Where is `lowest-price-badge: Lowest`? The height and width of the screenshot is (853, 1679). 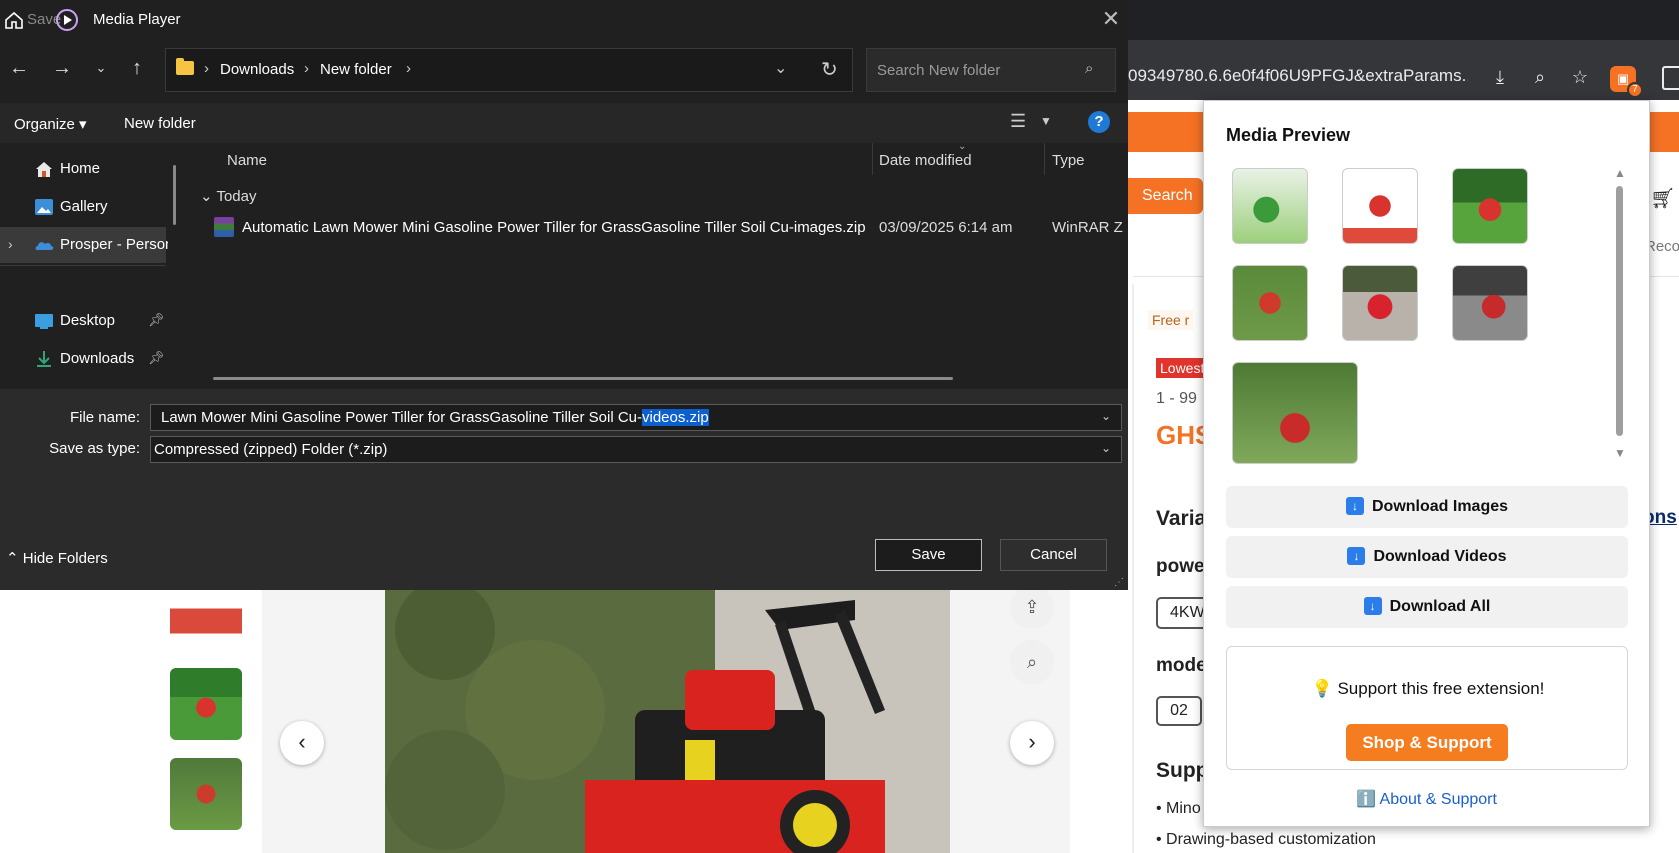 lowest-price-badge: Lowest is located at coordinates (1182, 368).